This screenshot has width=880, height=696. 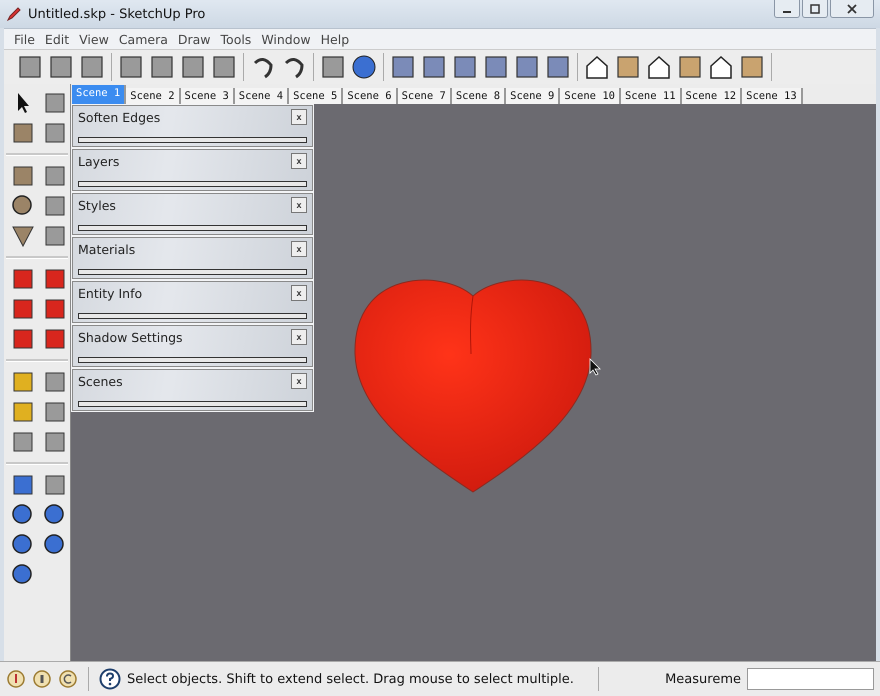 I want to click on scene-tab: Scene 12, so click(x=712, y=96).